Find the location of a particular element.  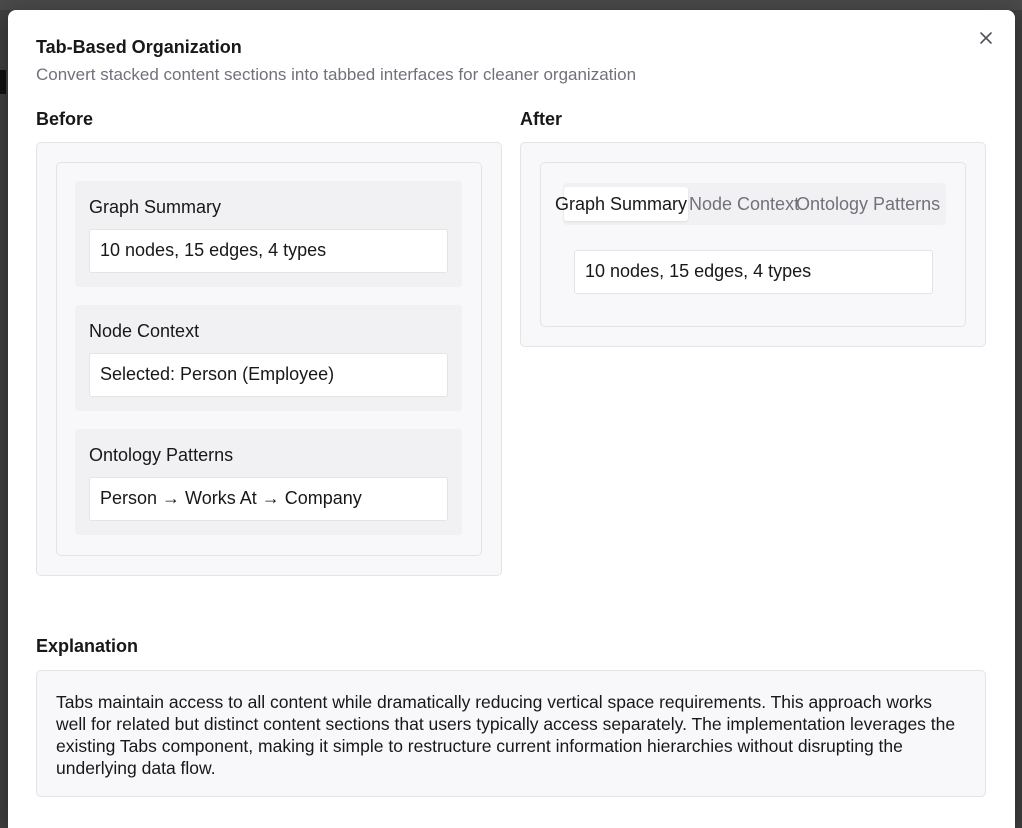

section-title: Node Context is located at coordinates (144, 331).